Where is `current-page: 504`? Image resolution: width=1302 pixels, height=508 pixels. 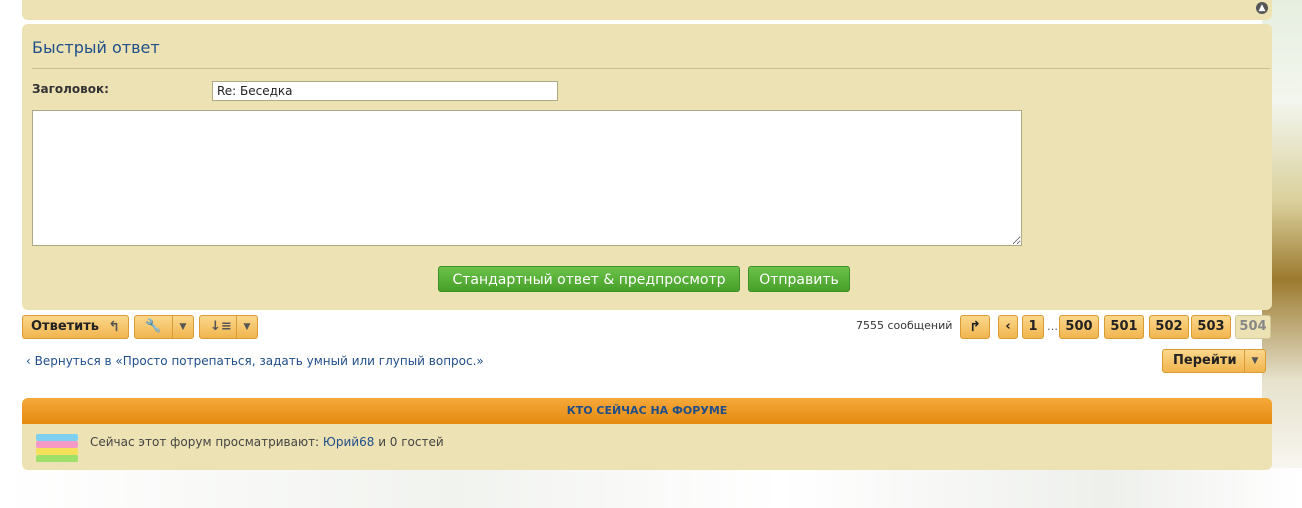 current-page: 504 is located at coordinates (1253, 327).